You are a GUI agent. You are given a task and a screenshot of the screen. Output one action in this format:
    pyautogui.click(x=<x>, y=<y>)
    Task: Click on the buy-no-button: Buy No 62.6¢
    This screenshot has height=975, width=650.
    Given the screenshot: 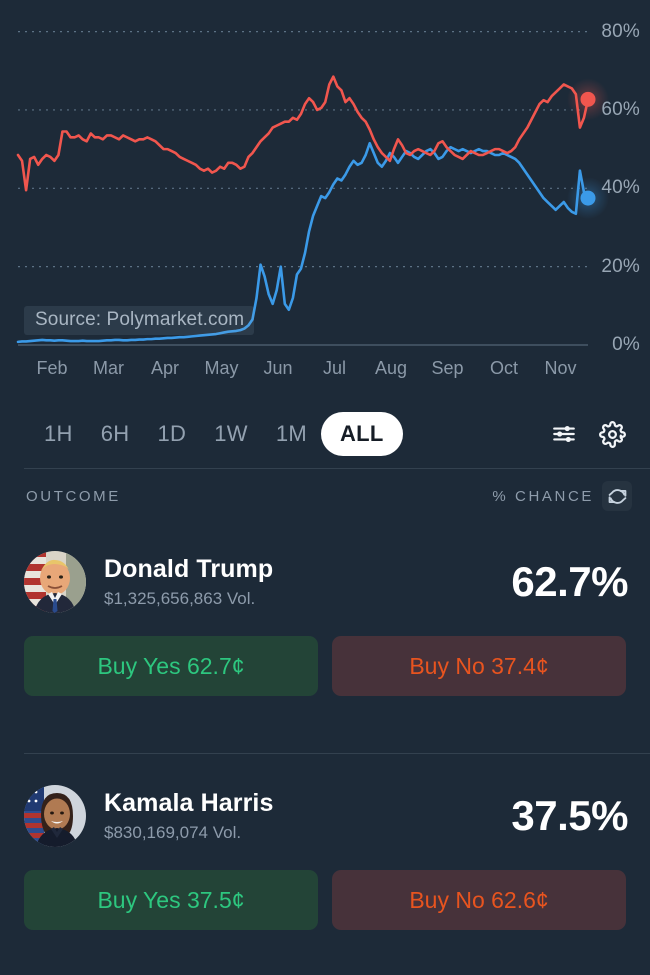 What is the action you would take?
    pyautogui.click(x=479, y=900)
    